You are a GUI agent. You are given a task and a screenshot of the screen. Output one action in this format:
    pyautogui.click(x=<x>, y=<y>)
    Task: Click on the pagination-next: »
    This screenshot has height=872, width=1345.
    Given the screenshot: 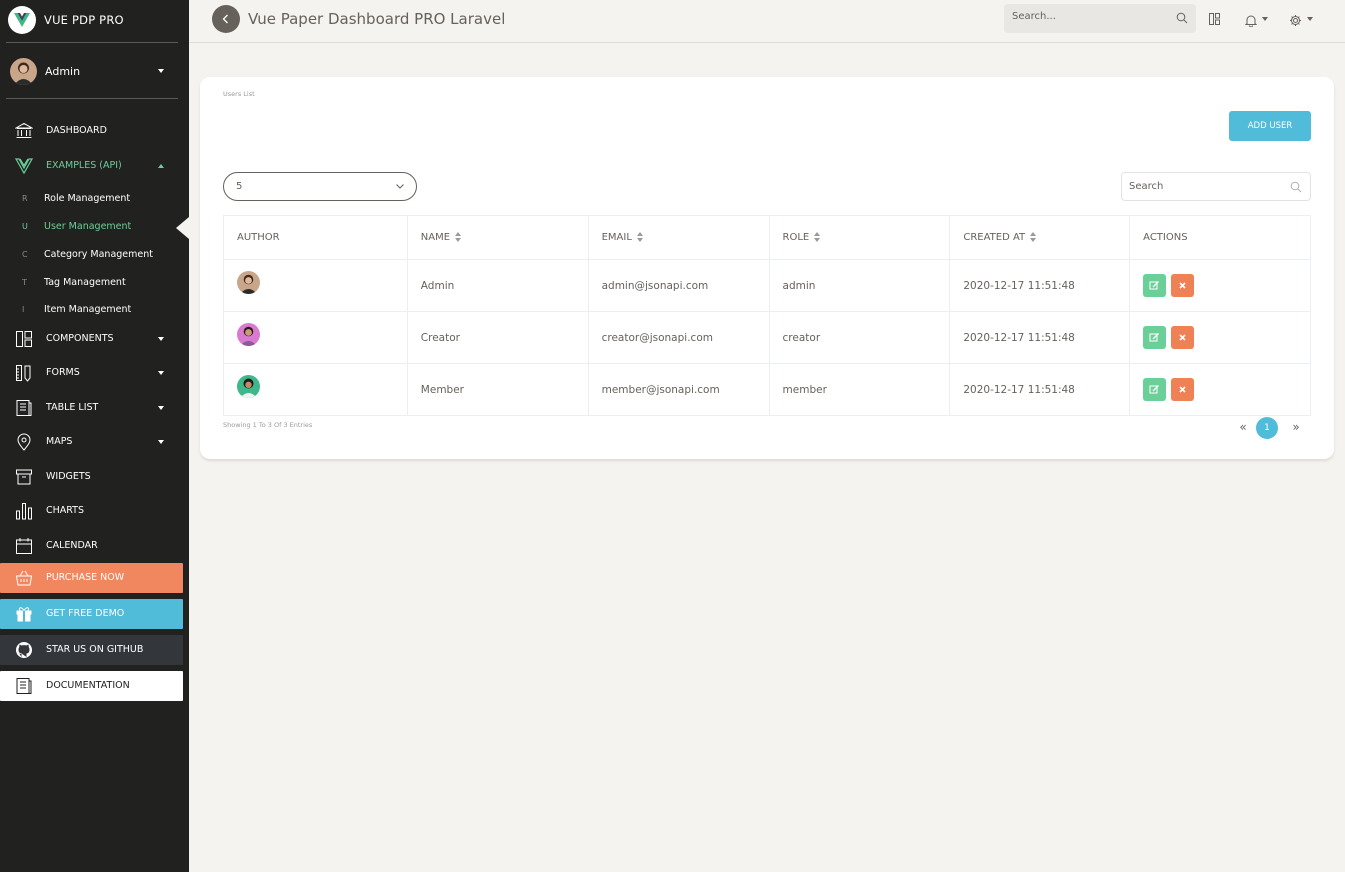 What is the action you would take?
    pyautogui.click(x=1296, y=428)
    